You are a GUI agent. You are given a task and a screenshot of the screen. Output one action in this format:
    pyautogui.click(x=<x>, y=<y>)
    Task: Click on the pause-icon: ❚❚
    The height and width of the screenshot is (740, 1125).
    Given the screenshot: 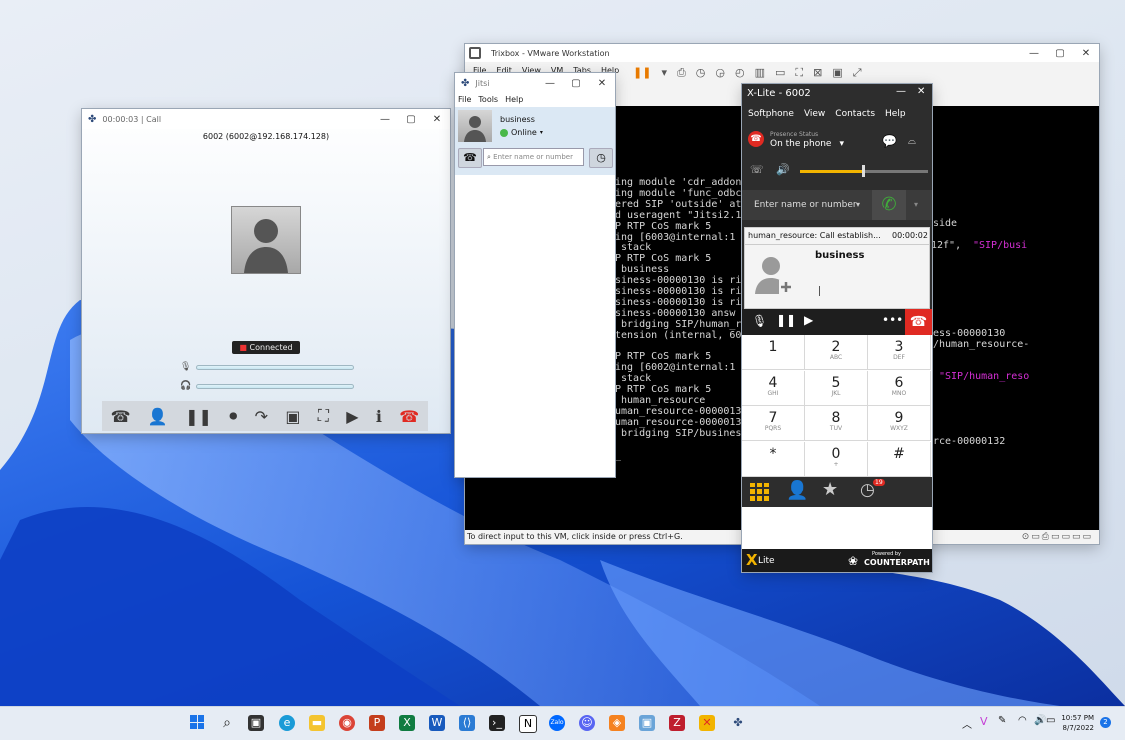 What is the action you would take?
    pyautogui.click(x=198, y=416)
    